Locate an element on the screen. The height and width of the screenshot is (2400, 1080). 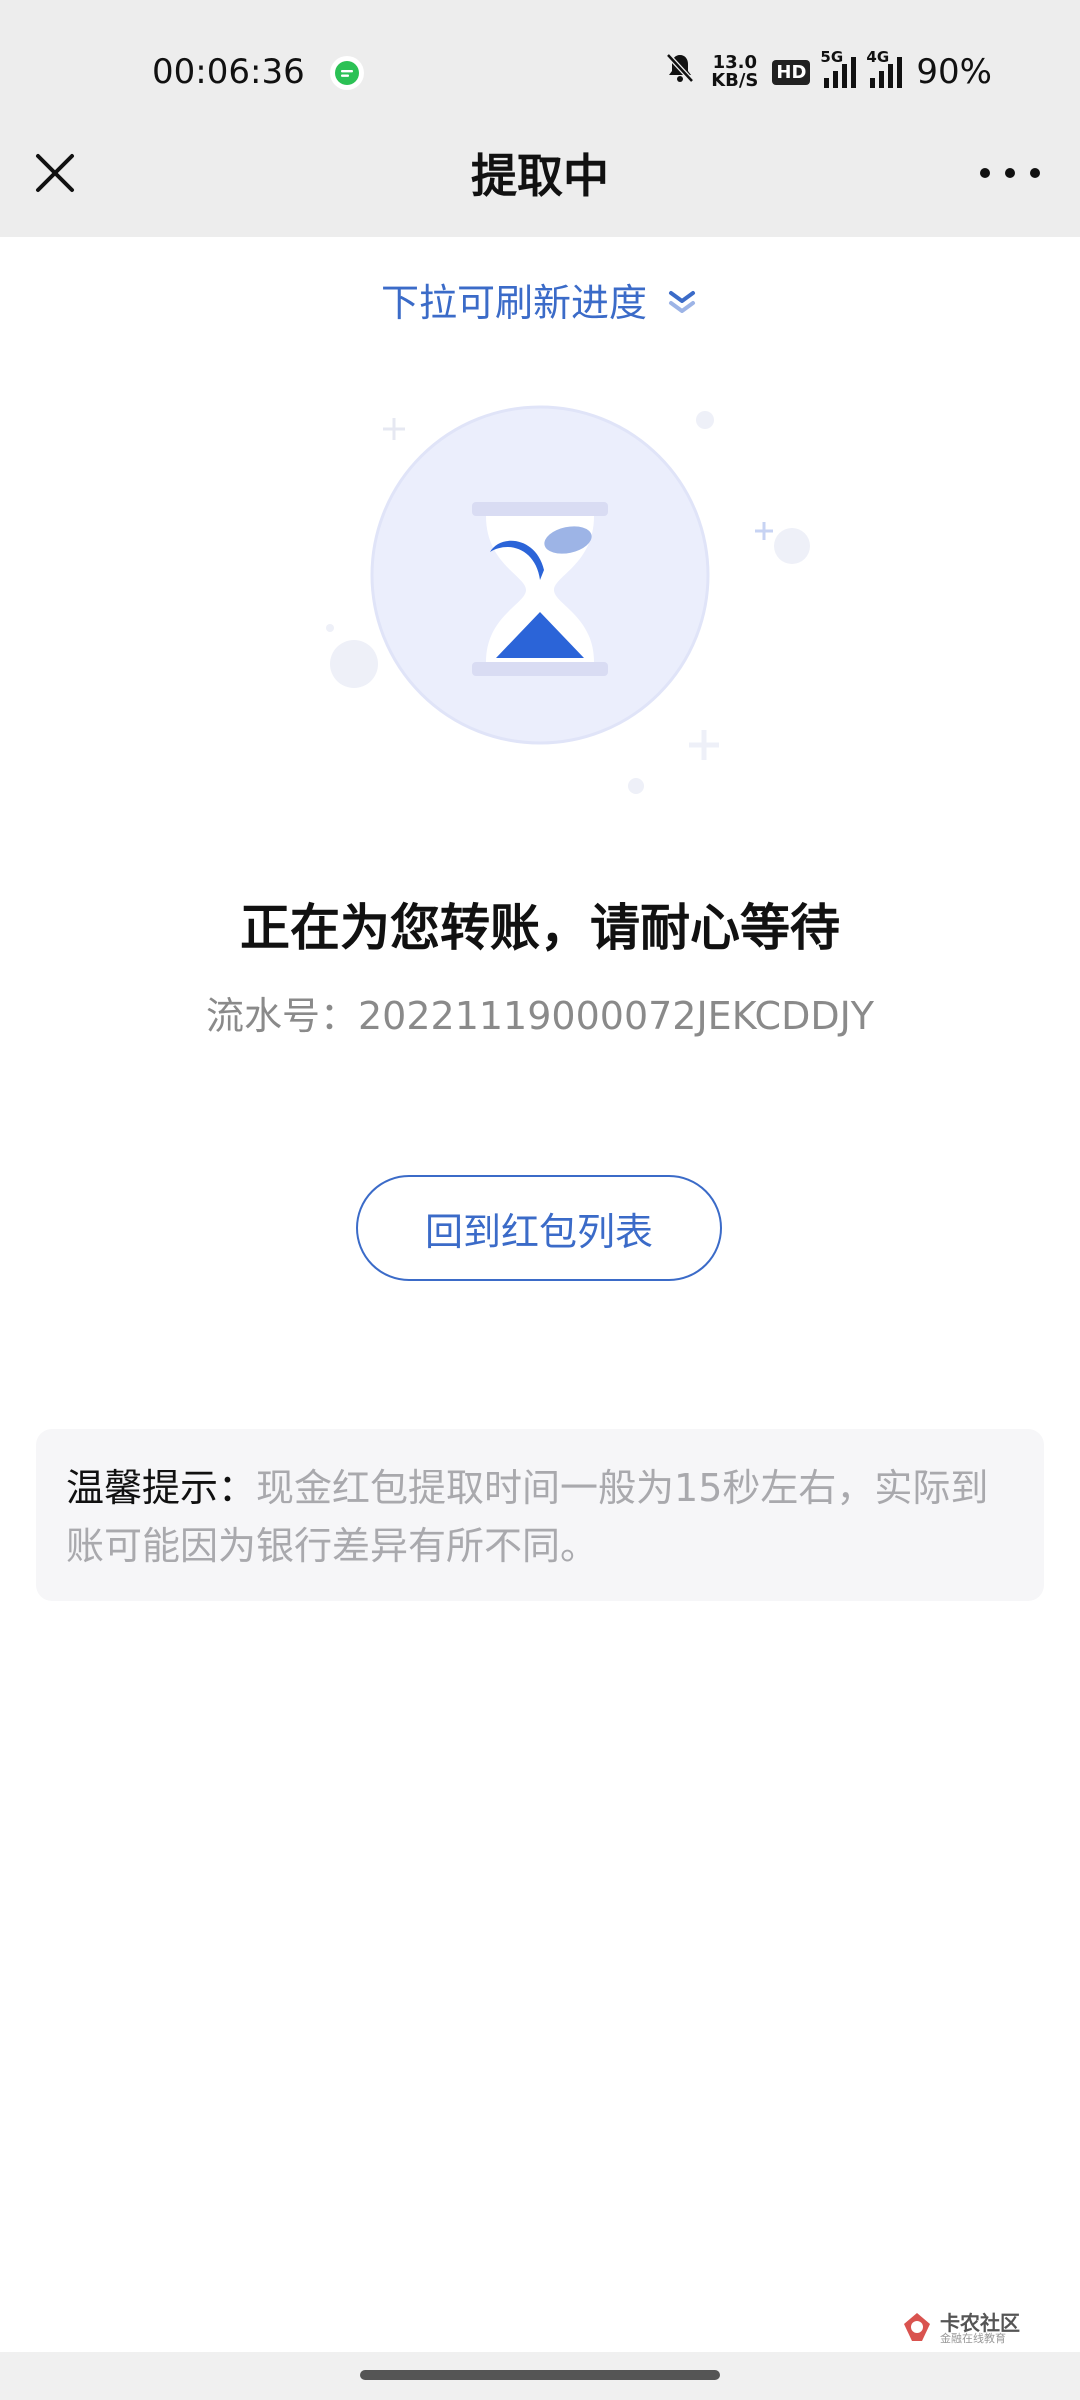
home-indicator is located at coordinates (540, 2375).